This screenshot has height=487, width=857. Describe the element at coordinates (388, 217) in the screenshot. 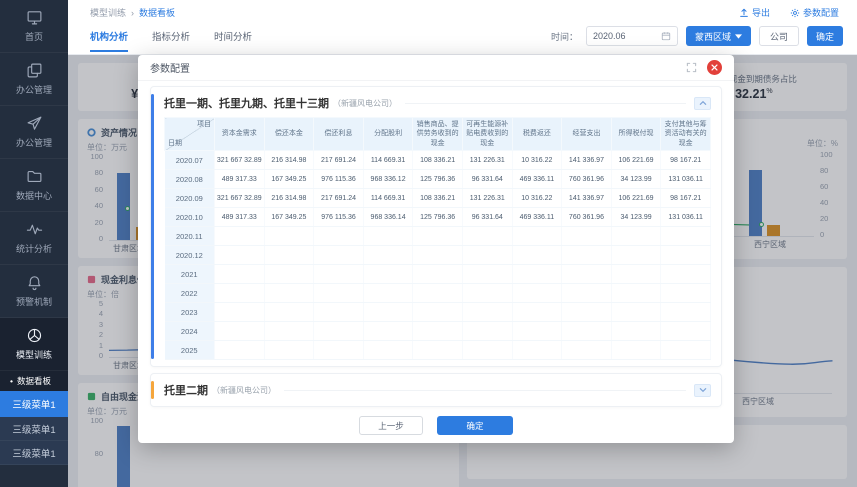

I see `table-cell: 968 336.14` at that location.